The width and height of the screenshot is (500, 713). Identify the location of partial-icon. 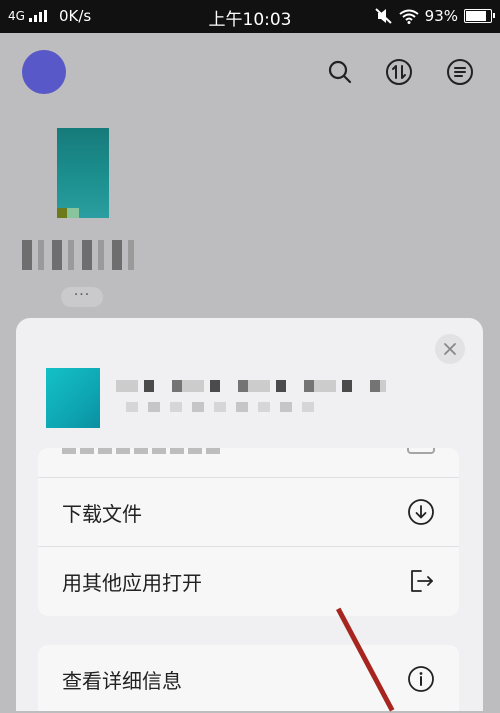
(421, 451).